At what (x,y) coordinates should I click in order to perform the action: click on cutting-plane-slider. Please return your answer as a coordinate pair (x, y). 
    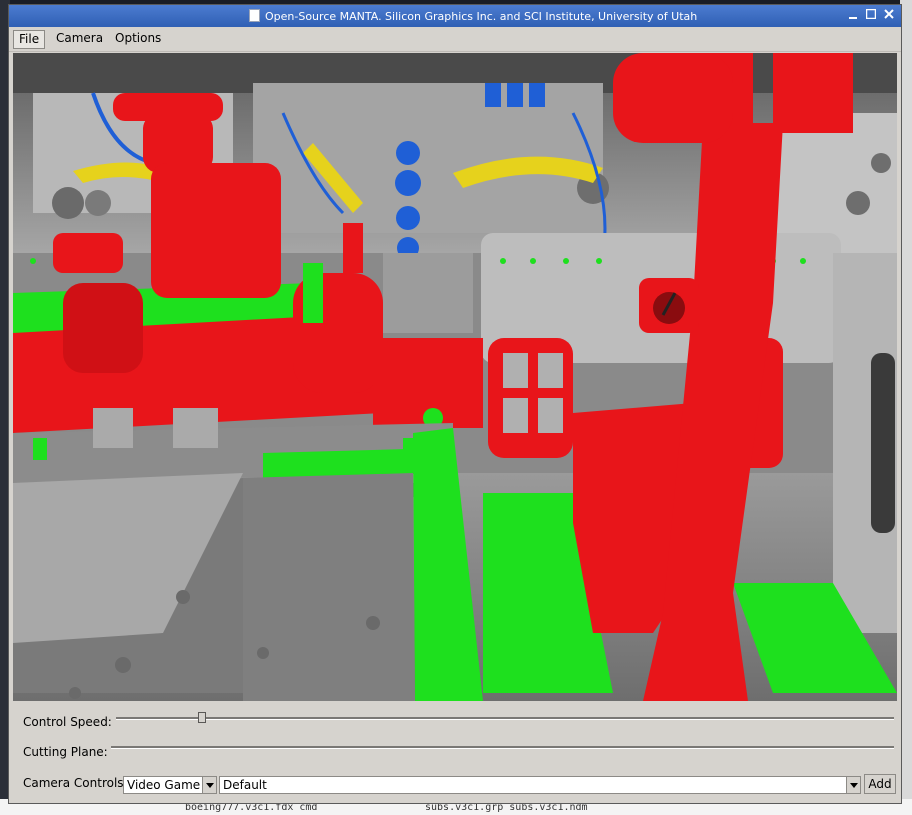
    Looking at the image, I should click on (502, 747).